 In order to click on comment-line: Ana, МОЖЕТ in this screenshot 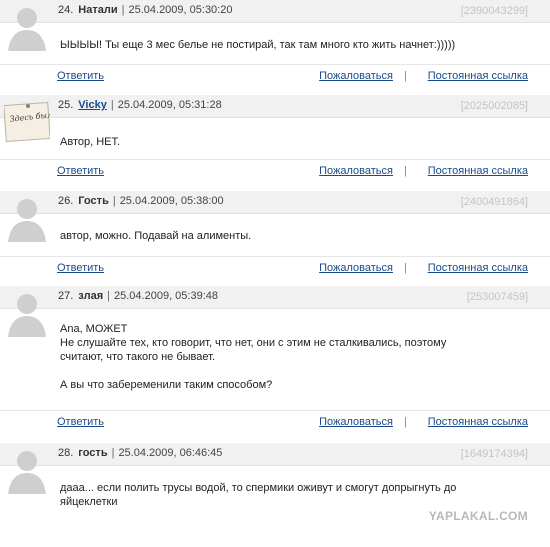, I will do `click(94, 329)`.